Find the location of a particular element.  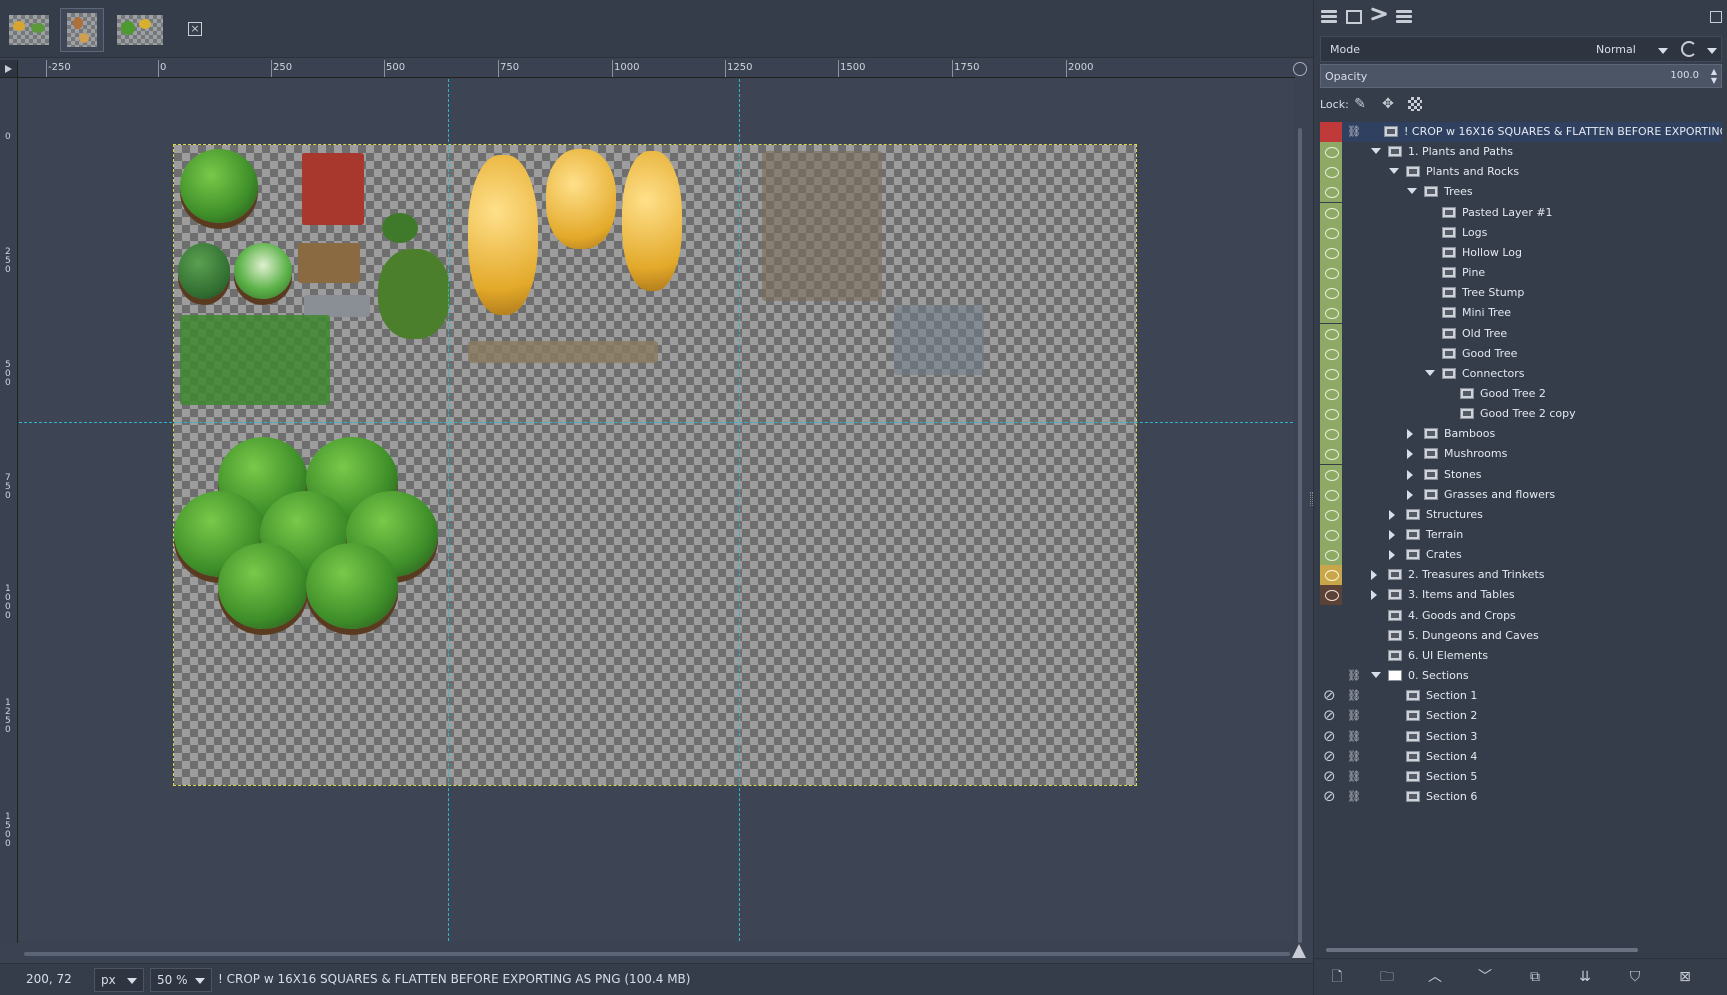

layer-name: 3. Items and Tables is located at coordinates (1461, 594).